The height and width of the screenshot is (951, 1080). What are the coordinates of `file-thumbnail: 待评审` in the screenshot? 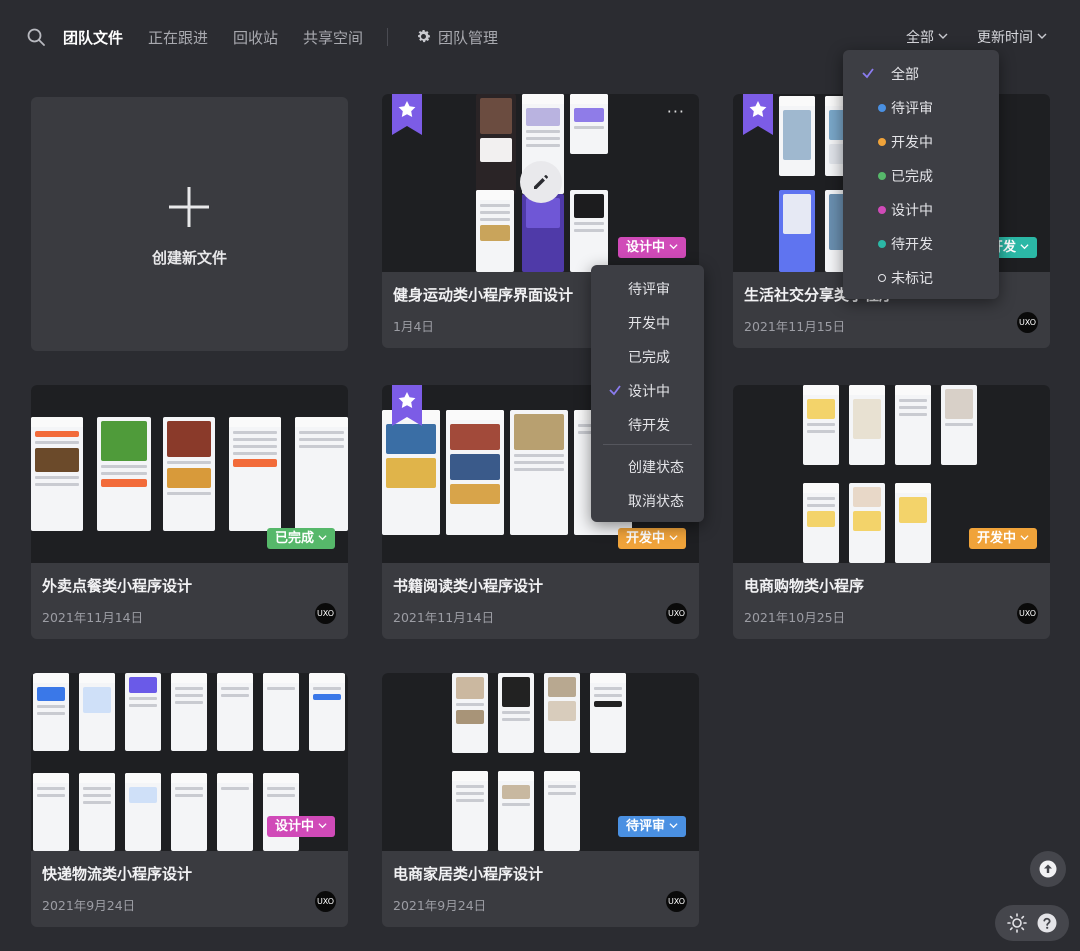 It's located at (540, 762).